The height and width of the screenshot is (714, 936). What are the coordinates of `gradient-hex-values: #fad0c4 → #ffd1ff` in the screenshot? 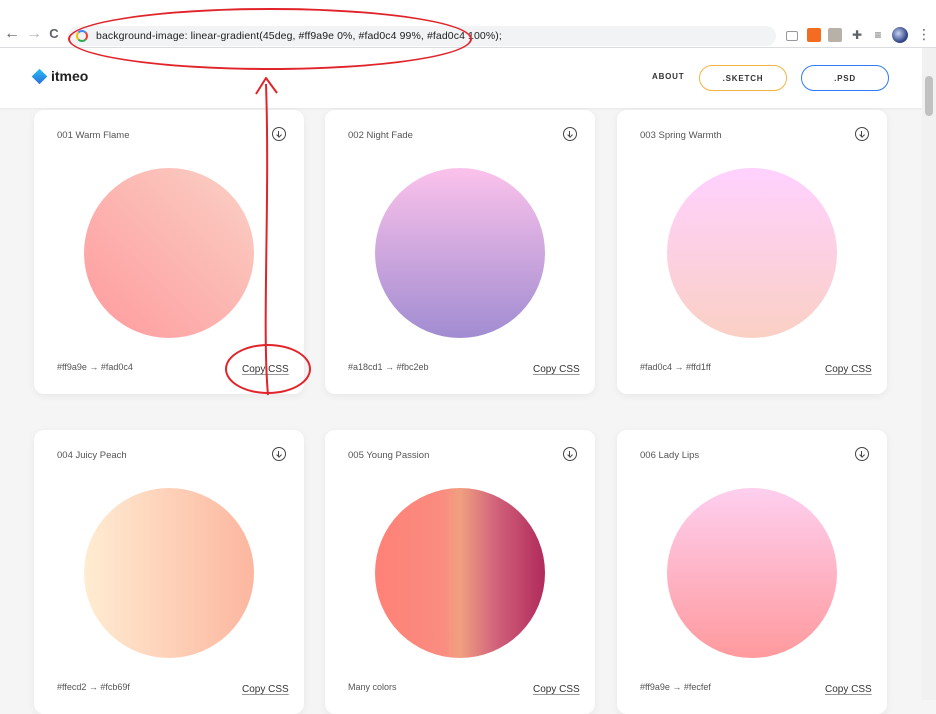 It's located at (675, 367).